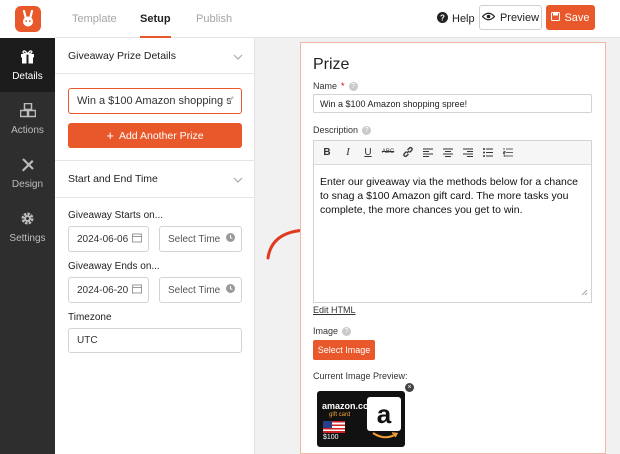  I want to click on end-date-value: 2024-06-20, so click(103, 290).